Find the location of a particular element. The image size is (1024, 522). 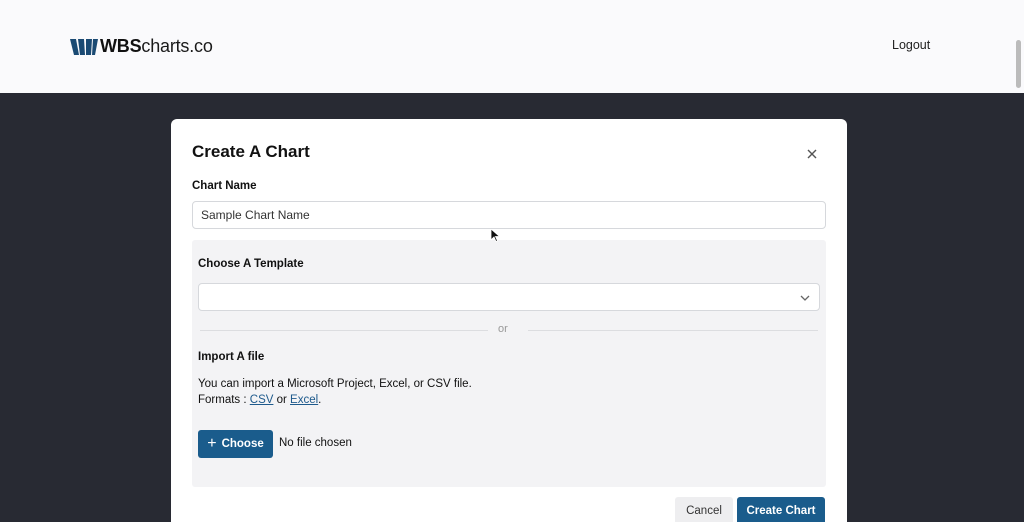

create-chart-button: Create Chart is located at coordinates (781, 509).